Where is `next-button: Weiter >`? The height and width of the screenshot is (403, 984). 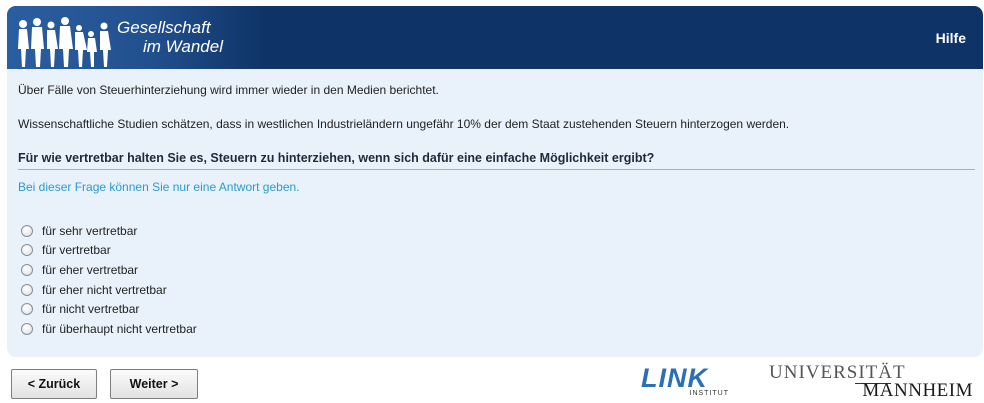 next-button: Weiter > is located at coordinates (154, 384).